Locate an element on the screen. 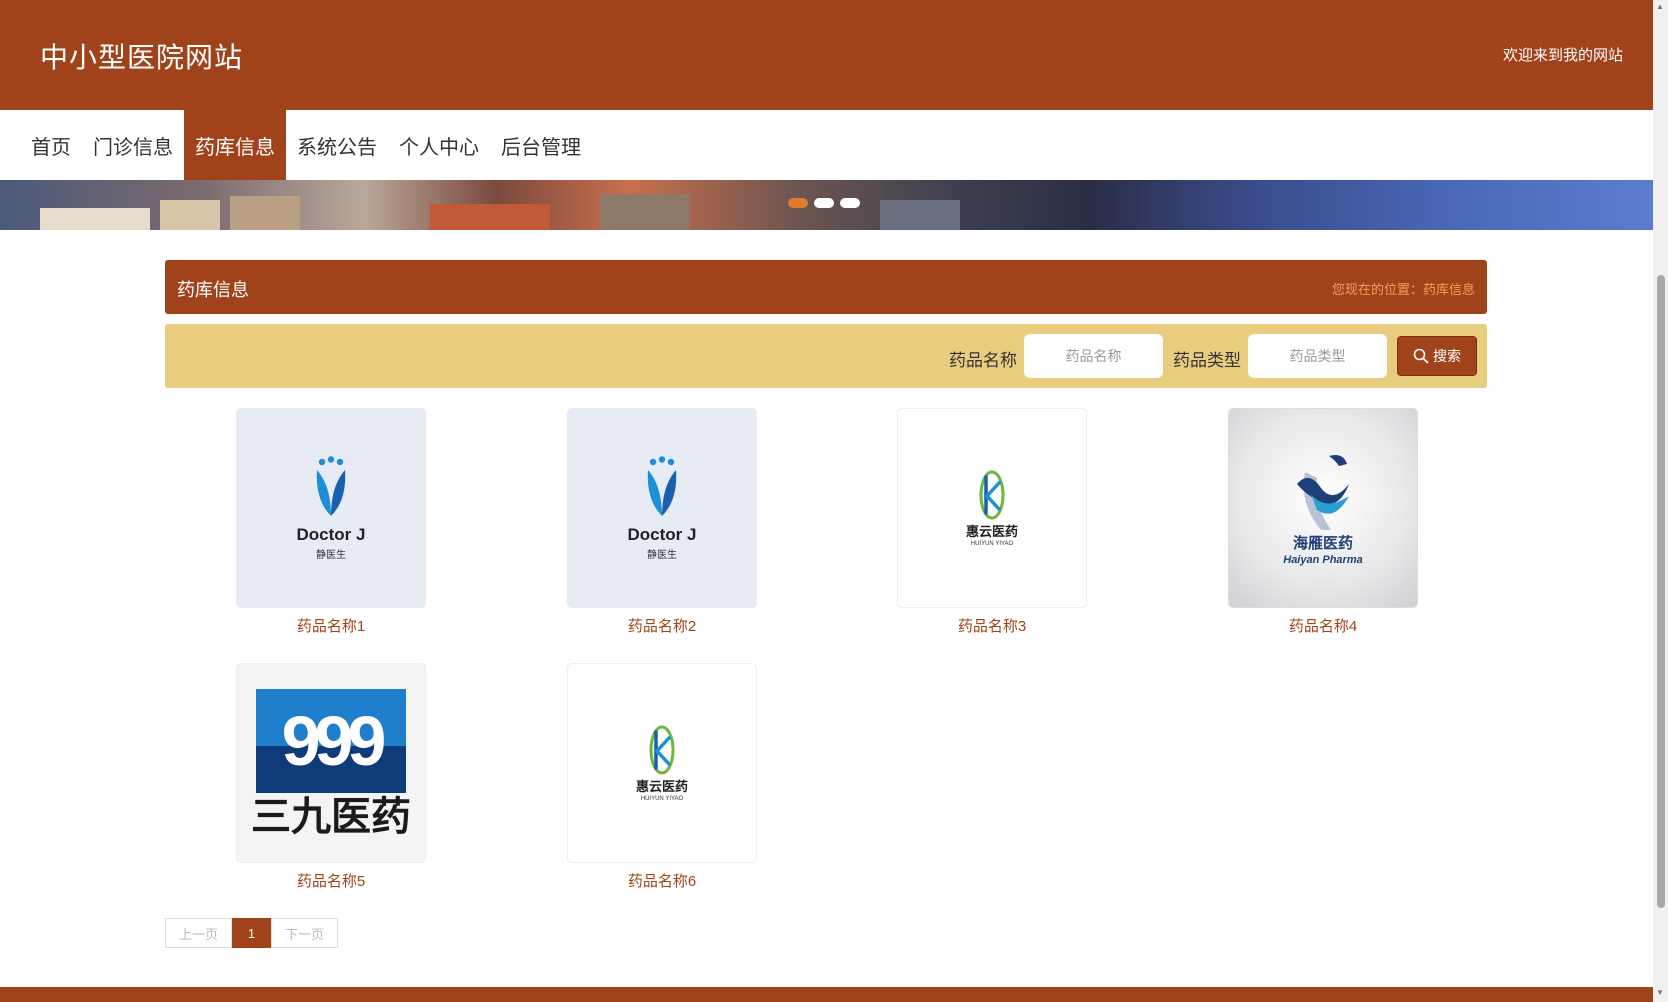 The image size is (1668, 1002). search-button-label: 搜索 is located at coordinates (1447, 356).